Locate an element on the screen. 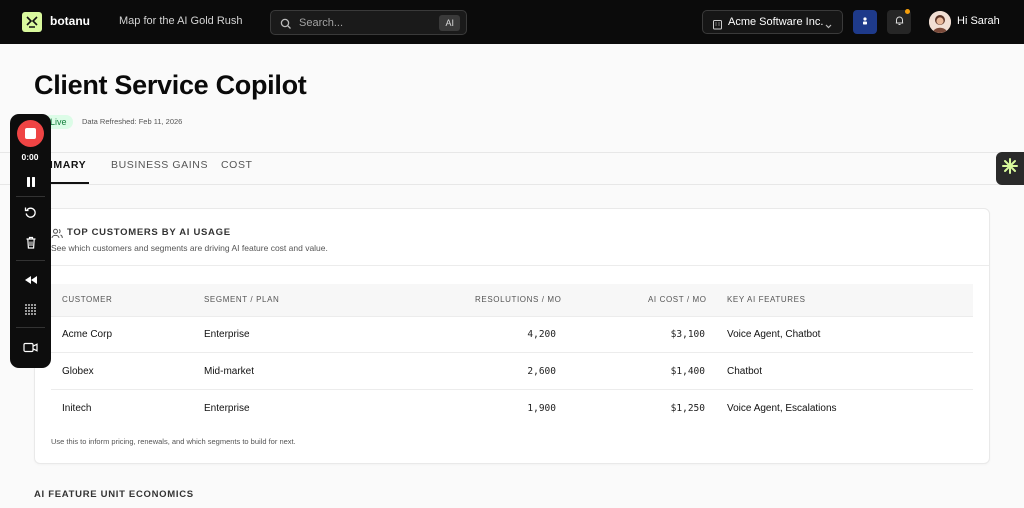 This screenshot has width=1024, height=508. nav-tagline-link: Map for the AI Gold Rush is located at coordinates (181, 21).